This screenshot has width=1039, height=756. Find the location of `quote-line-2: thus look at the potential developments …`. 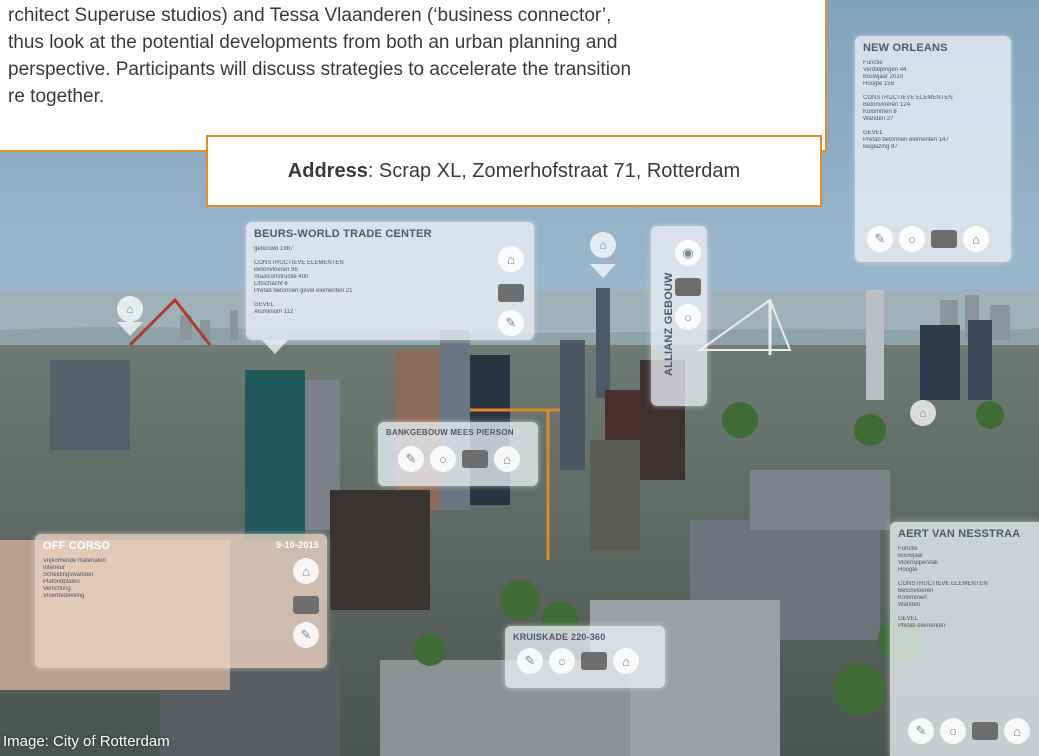

quote-line-2: thus look at the potential developments … is located at coordinates (313, 42).